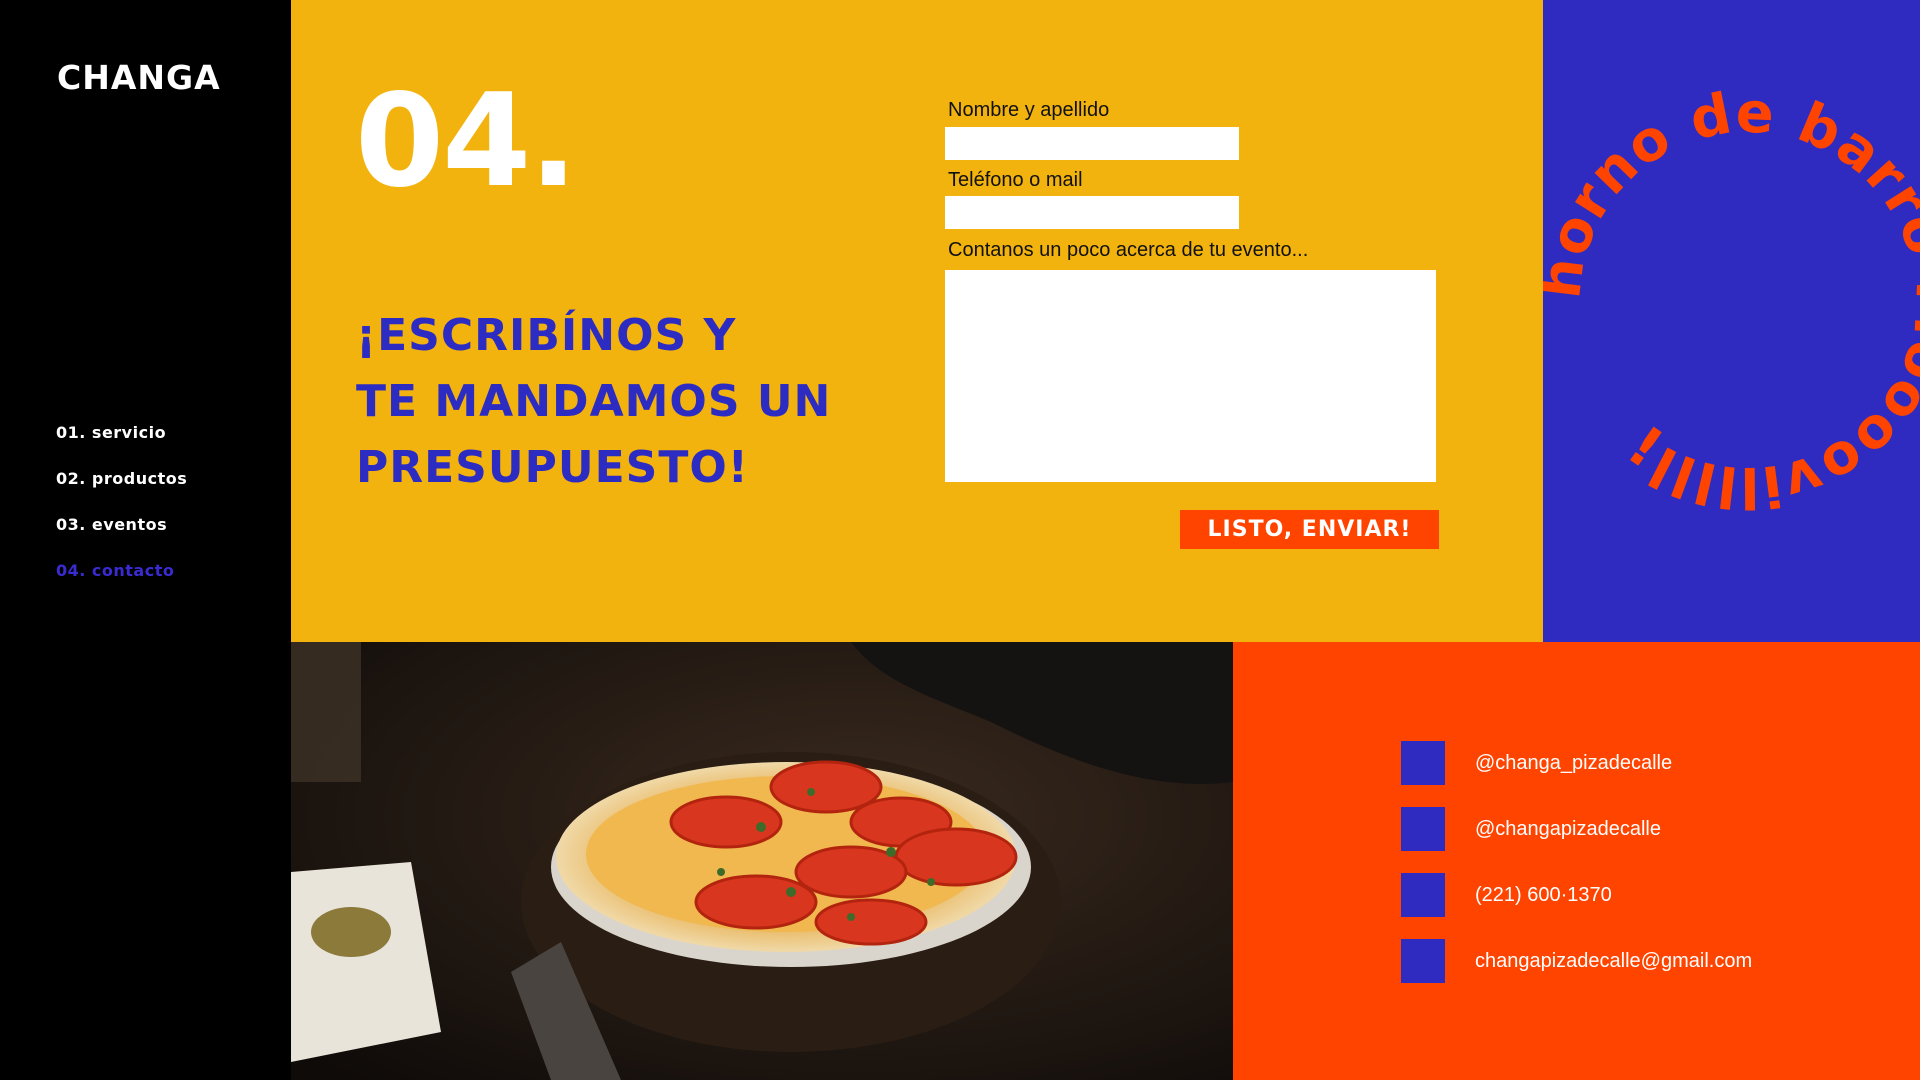 The width and height of the screenshot is (1920, 1080). What do you see at coordinates (1423, 763) in the screenshot?
I see `instagram-icon` at bounding box center [1423, 763].